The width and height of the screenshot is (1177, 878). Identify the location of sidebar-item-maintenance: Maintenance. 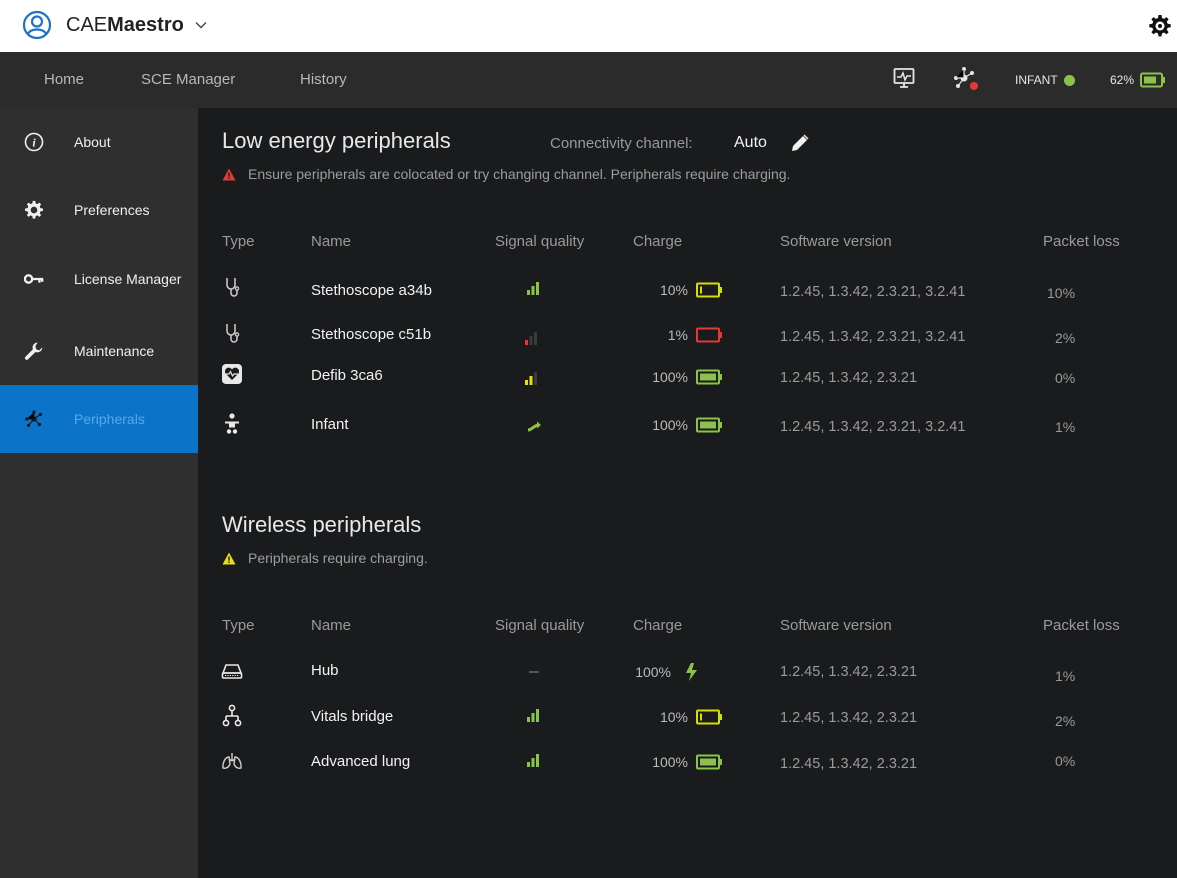
(99, 351).